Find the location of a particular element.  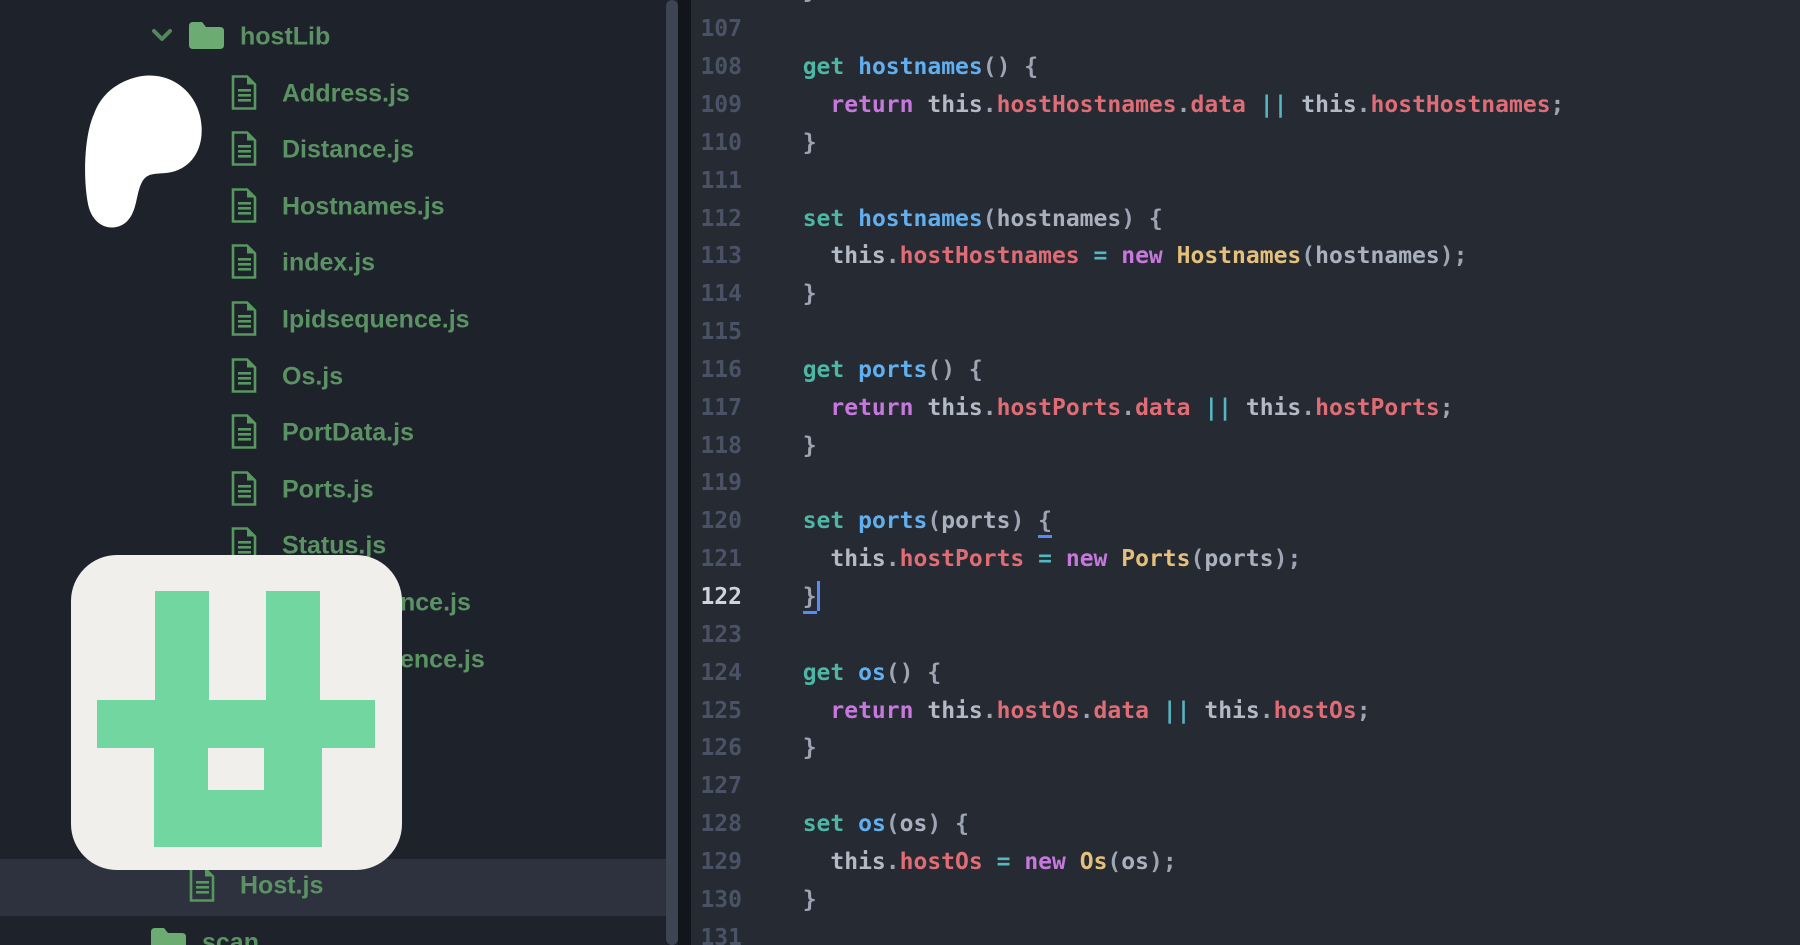

code-line: 107 is located at coordinates (1245, 30).